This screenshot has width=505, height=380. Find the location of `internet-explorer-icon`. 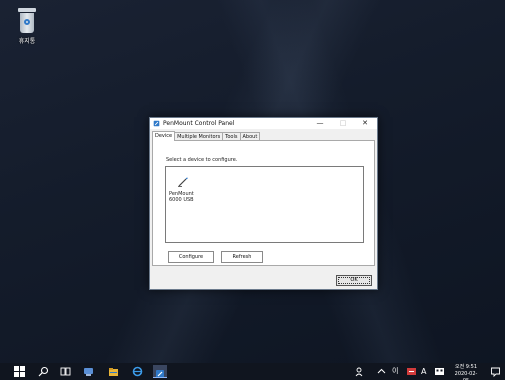

internet-explorer-icon is located at coordinates (137, 371).